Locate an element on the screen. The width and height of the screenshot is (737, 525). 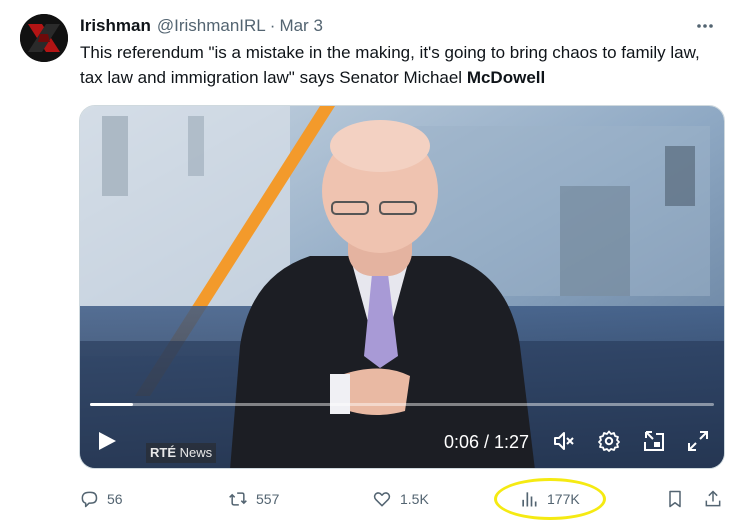
more-dots-icon is located at coordinates (705, 26).